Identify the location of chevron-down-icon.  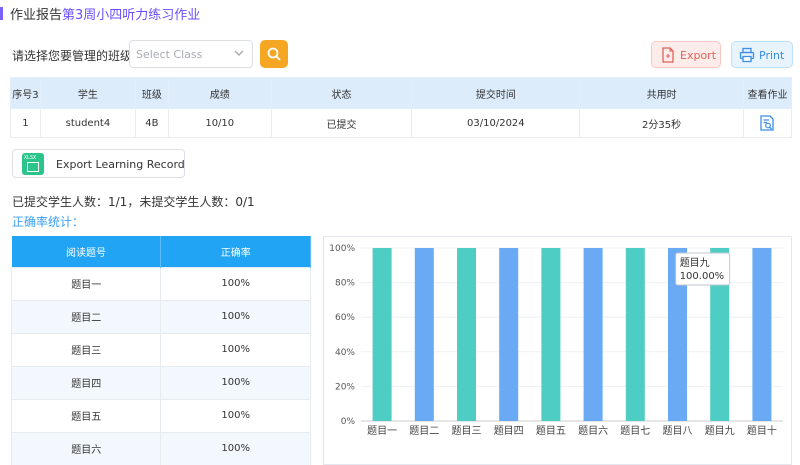
(239, 53).